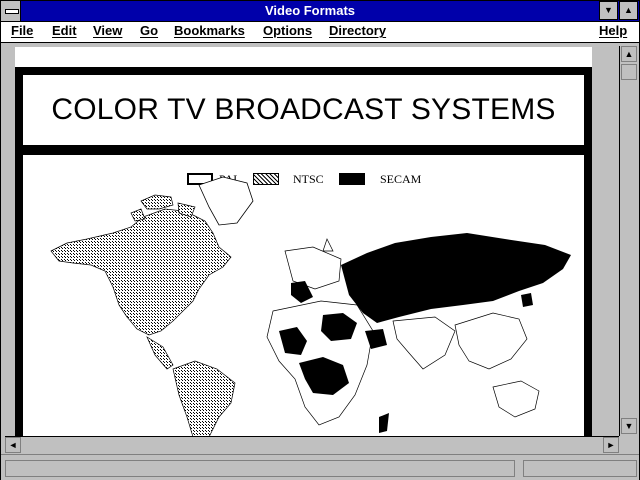  What do you see at coordinates (629, 54) in the screenshot?
I see `scroll-up-arrow-icon: ▲` at bounding box center [629, 54].